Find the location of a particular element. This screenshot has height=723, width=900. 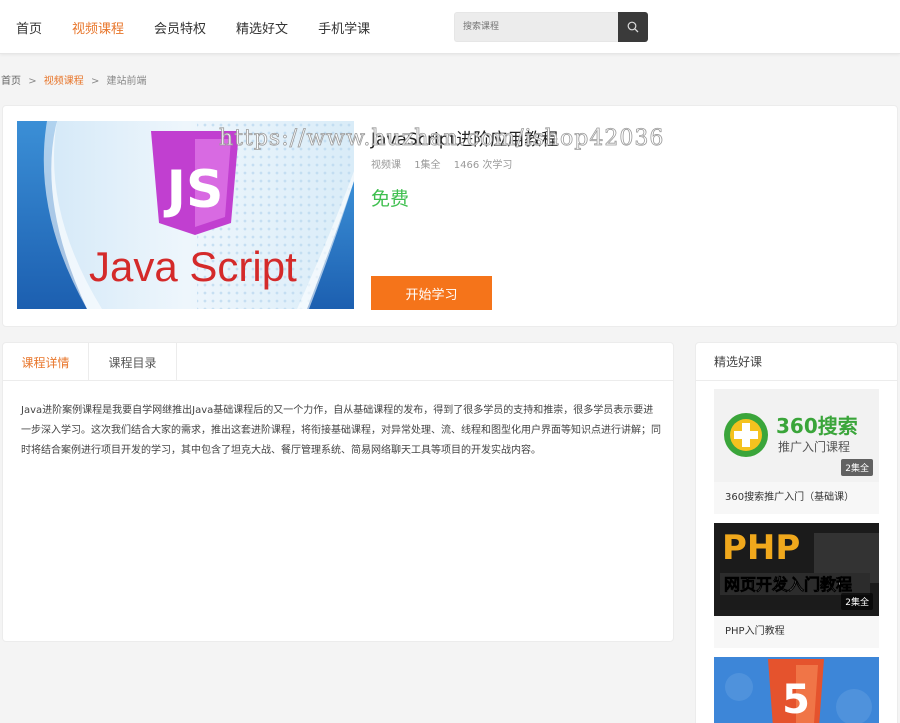

breadcrumb-home: 首页 is located at coordinates (11, 81).